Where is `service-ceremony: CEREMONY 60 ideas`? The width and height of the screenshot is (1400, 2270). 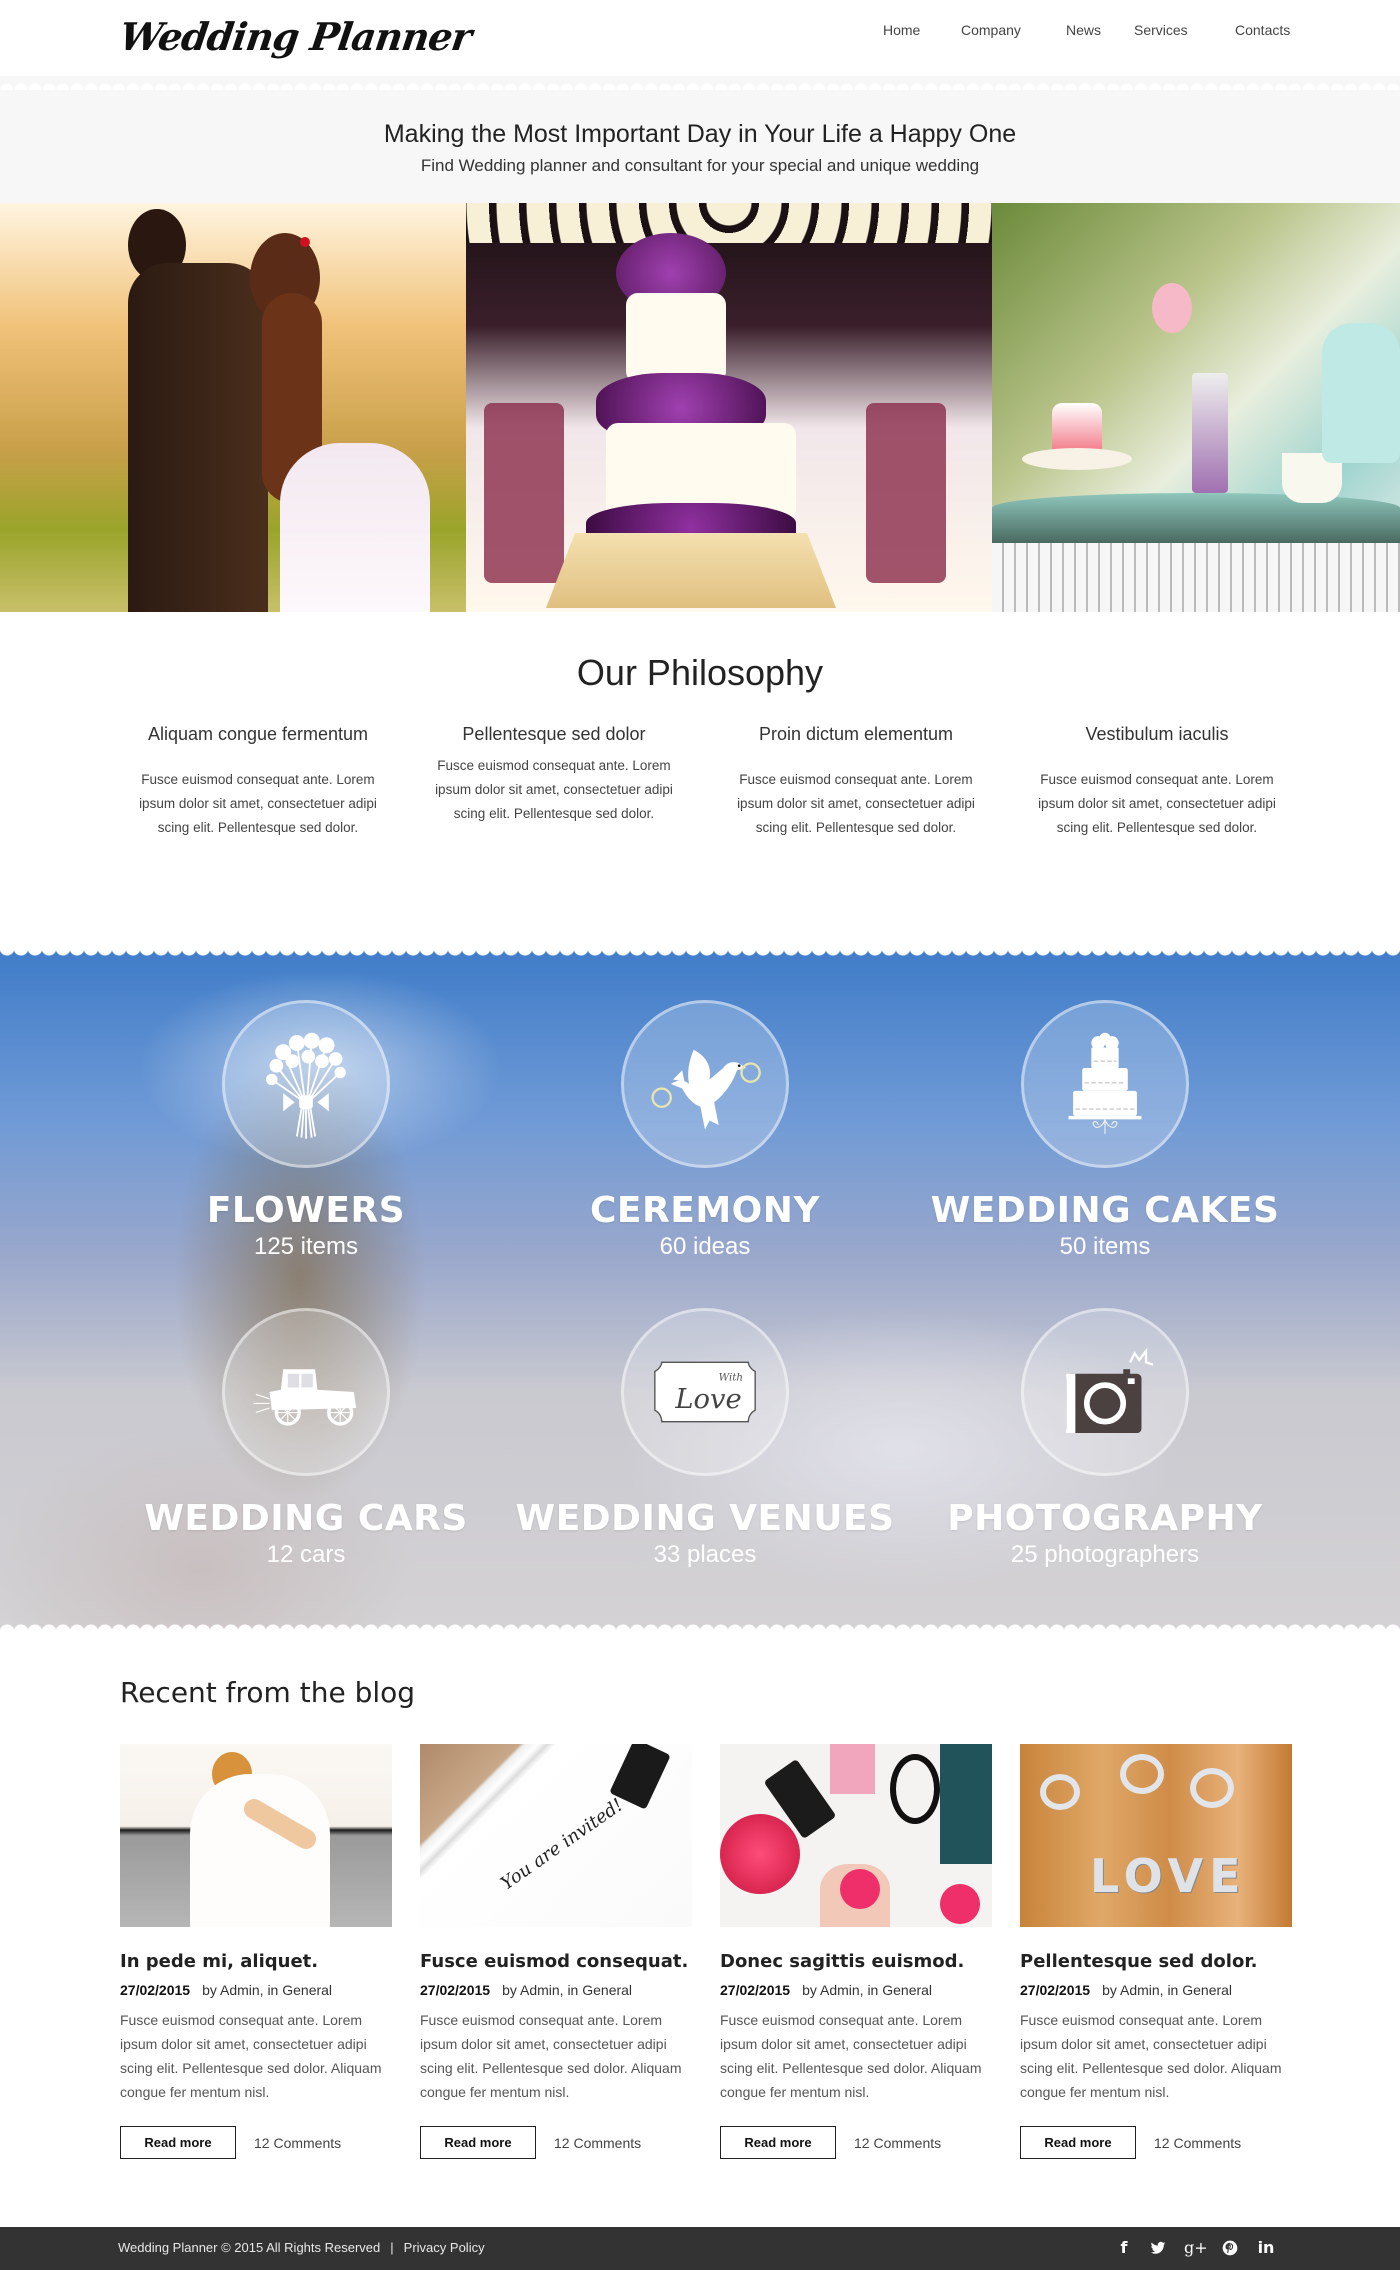 service-ceremony: CEREMONY 60 ideas is located at coordinates (705, 1130).